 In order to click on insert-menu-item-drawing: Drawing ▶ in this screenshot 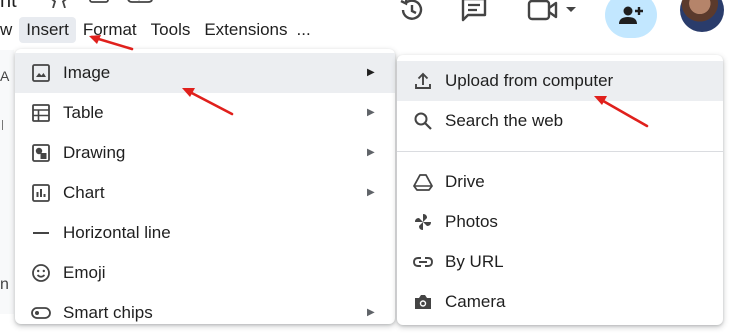, I will do `click(205, 153)`.